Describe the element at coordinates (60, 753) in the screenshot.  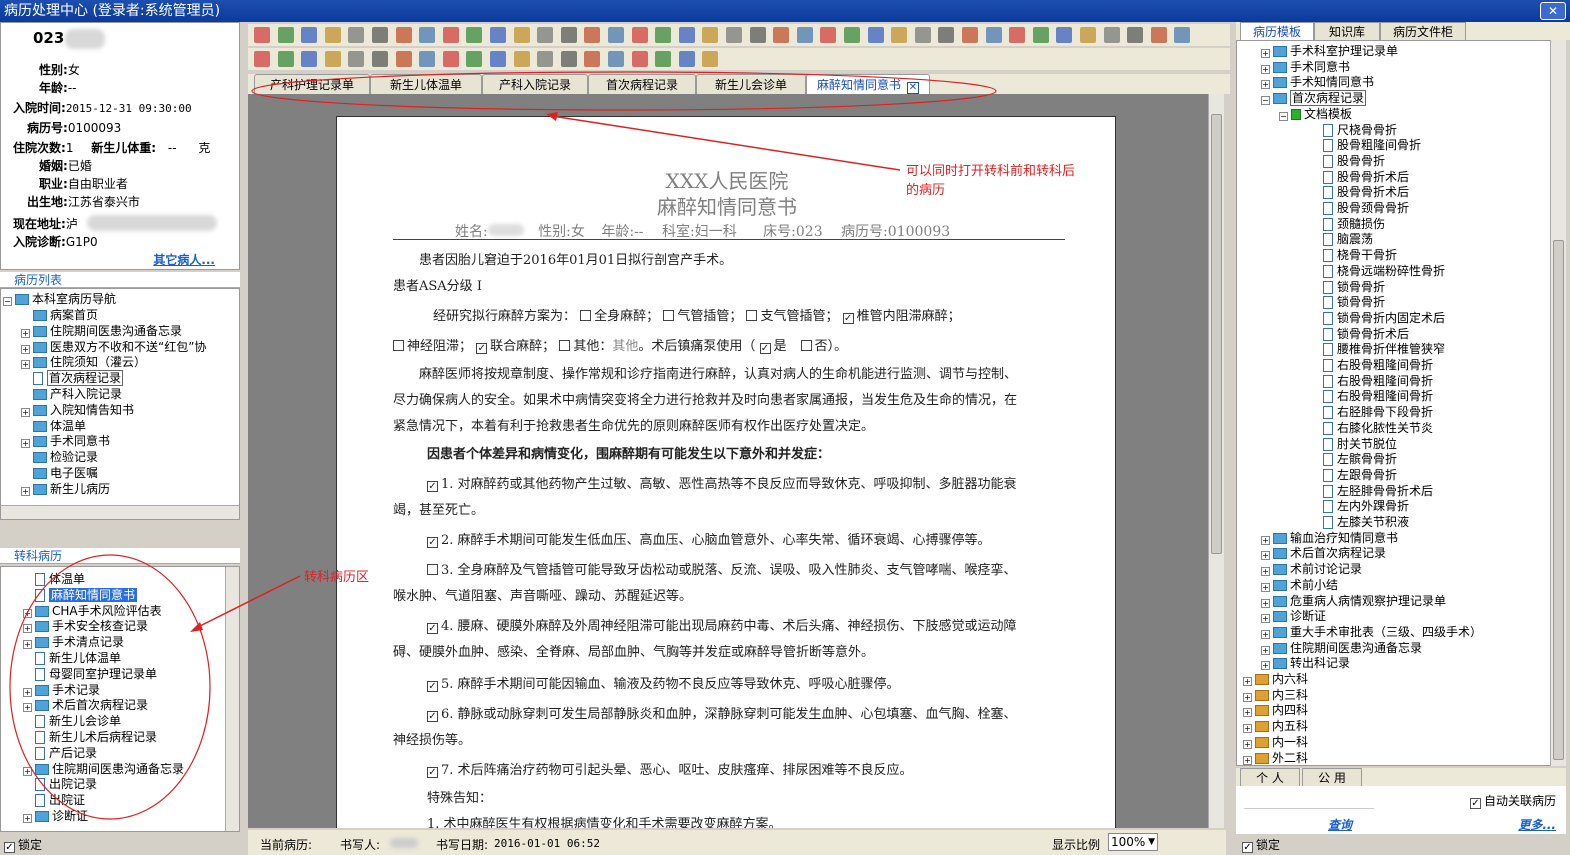
I see `transfer-list-item: 产后记录` at that location.